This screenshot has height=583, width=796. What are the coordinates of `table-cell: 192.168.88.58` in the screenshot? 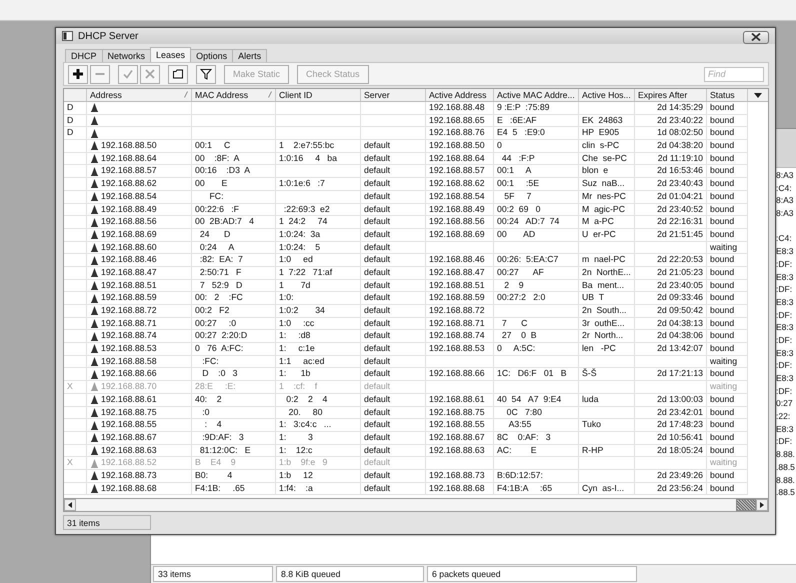 It's located at (129, 362).